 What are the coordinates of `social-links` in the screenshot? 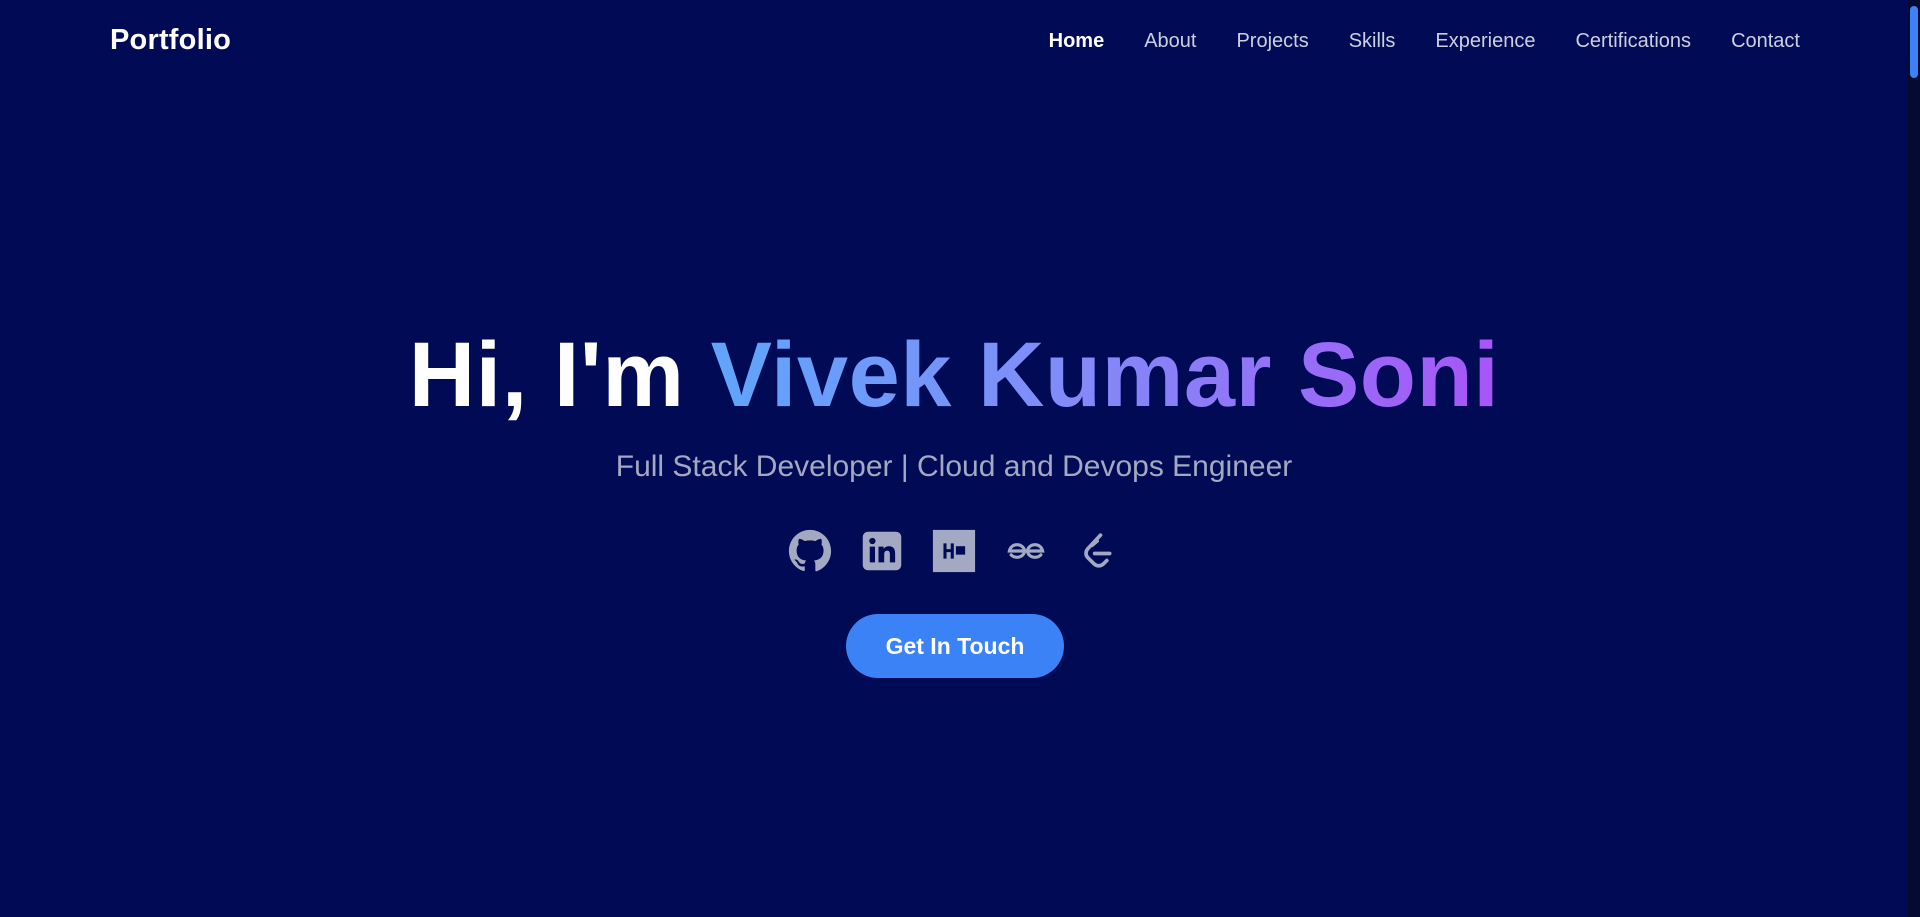 It's located at (954, 551).